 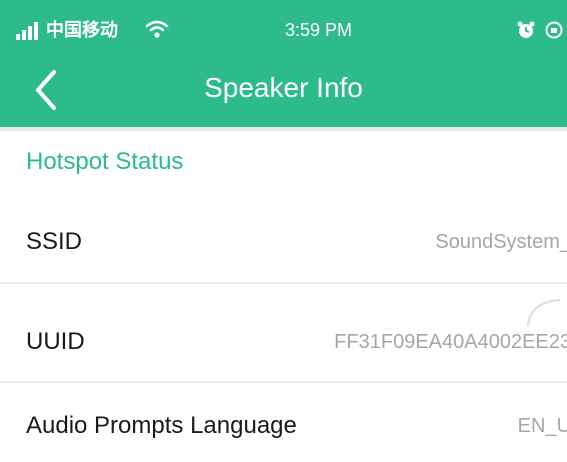 I want to click on chevron-left-icon, so click(x=46, y=90).